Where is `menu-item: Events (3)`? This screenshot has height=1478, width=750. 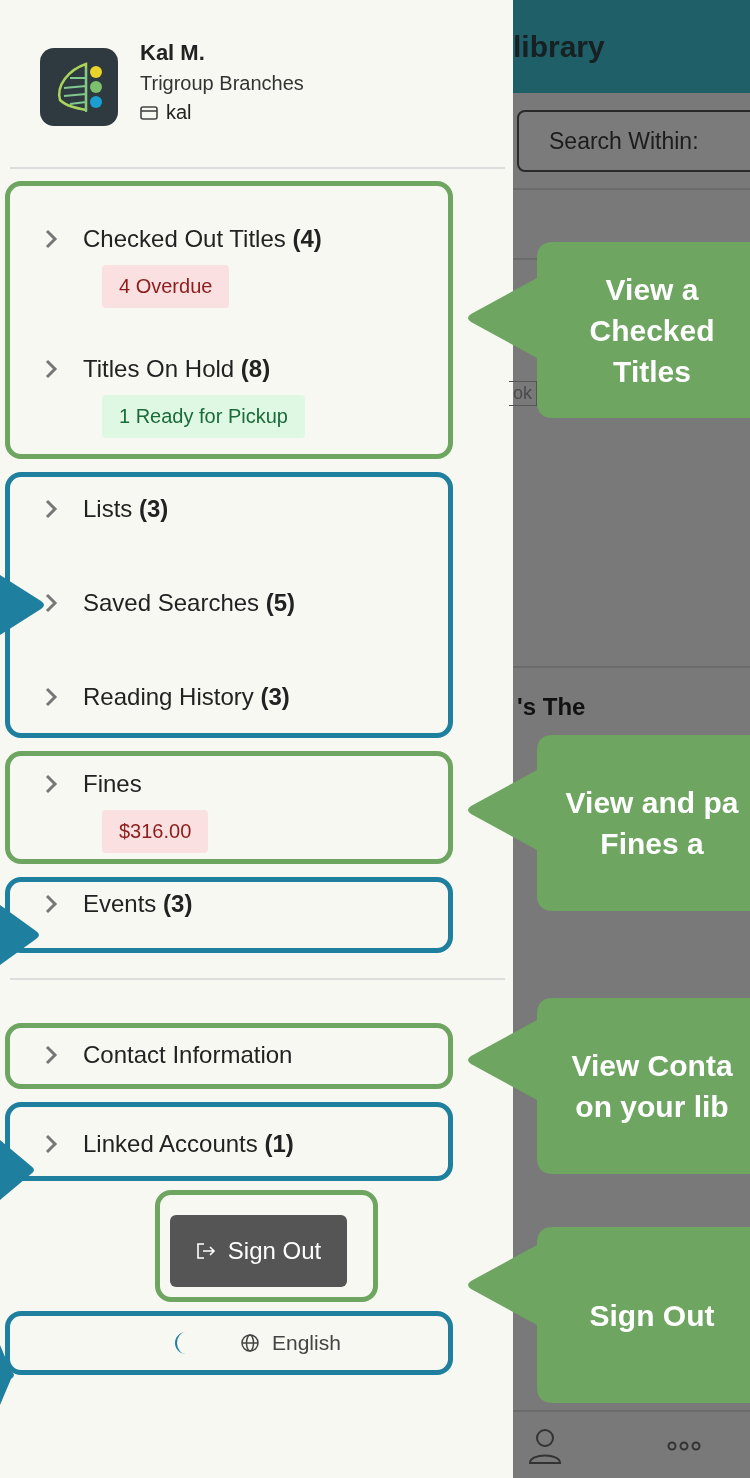
menu-item: Events (3) is located at coordinates (138, 904).